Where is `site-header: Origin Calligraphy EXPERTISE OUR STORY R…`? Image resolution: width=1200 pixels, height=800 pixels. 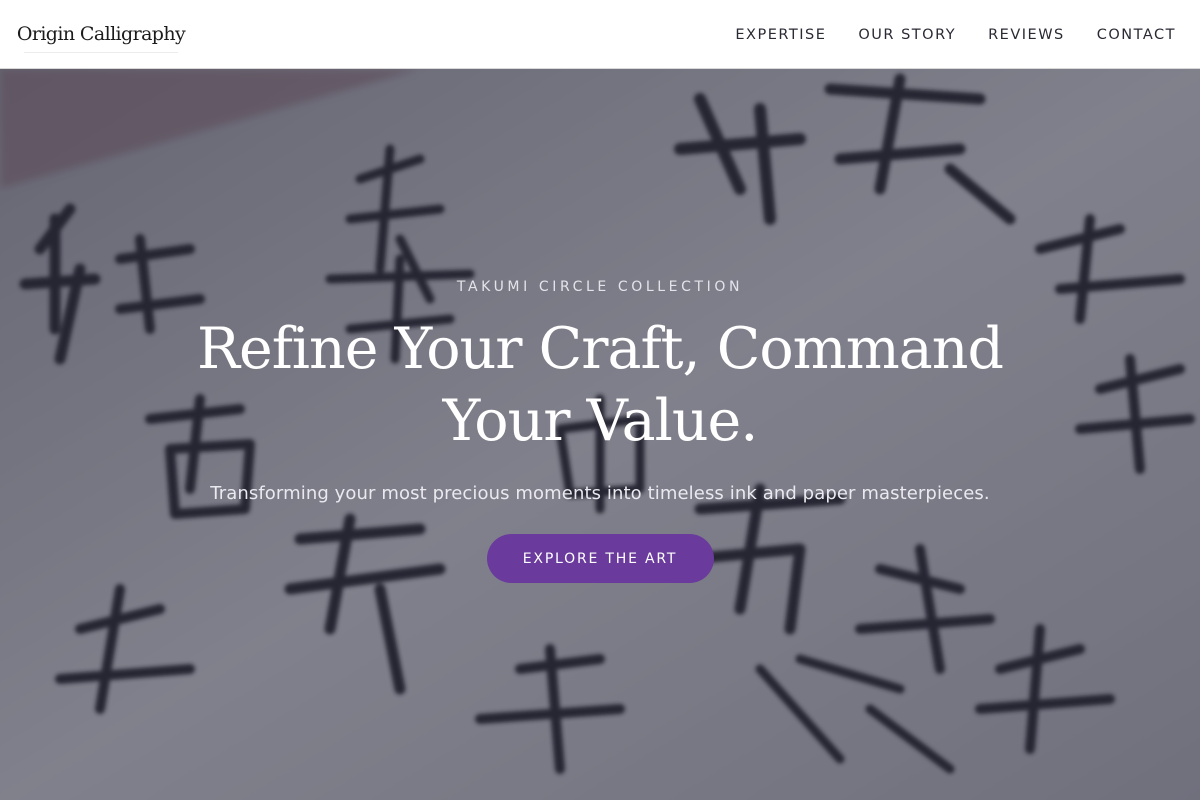 site-header: Origin Calligraphy EXPERTISE OUR STORY R… is located at coordinates (600, 34).